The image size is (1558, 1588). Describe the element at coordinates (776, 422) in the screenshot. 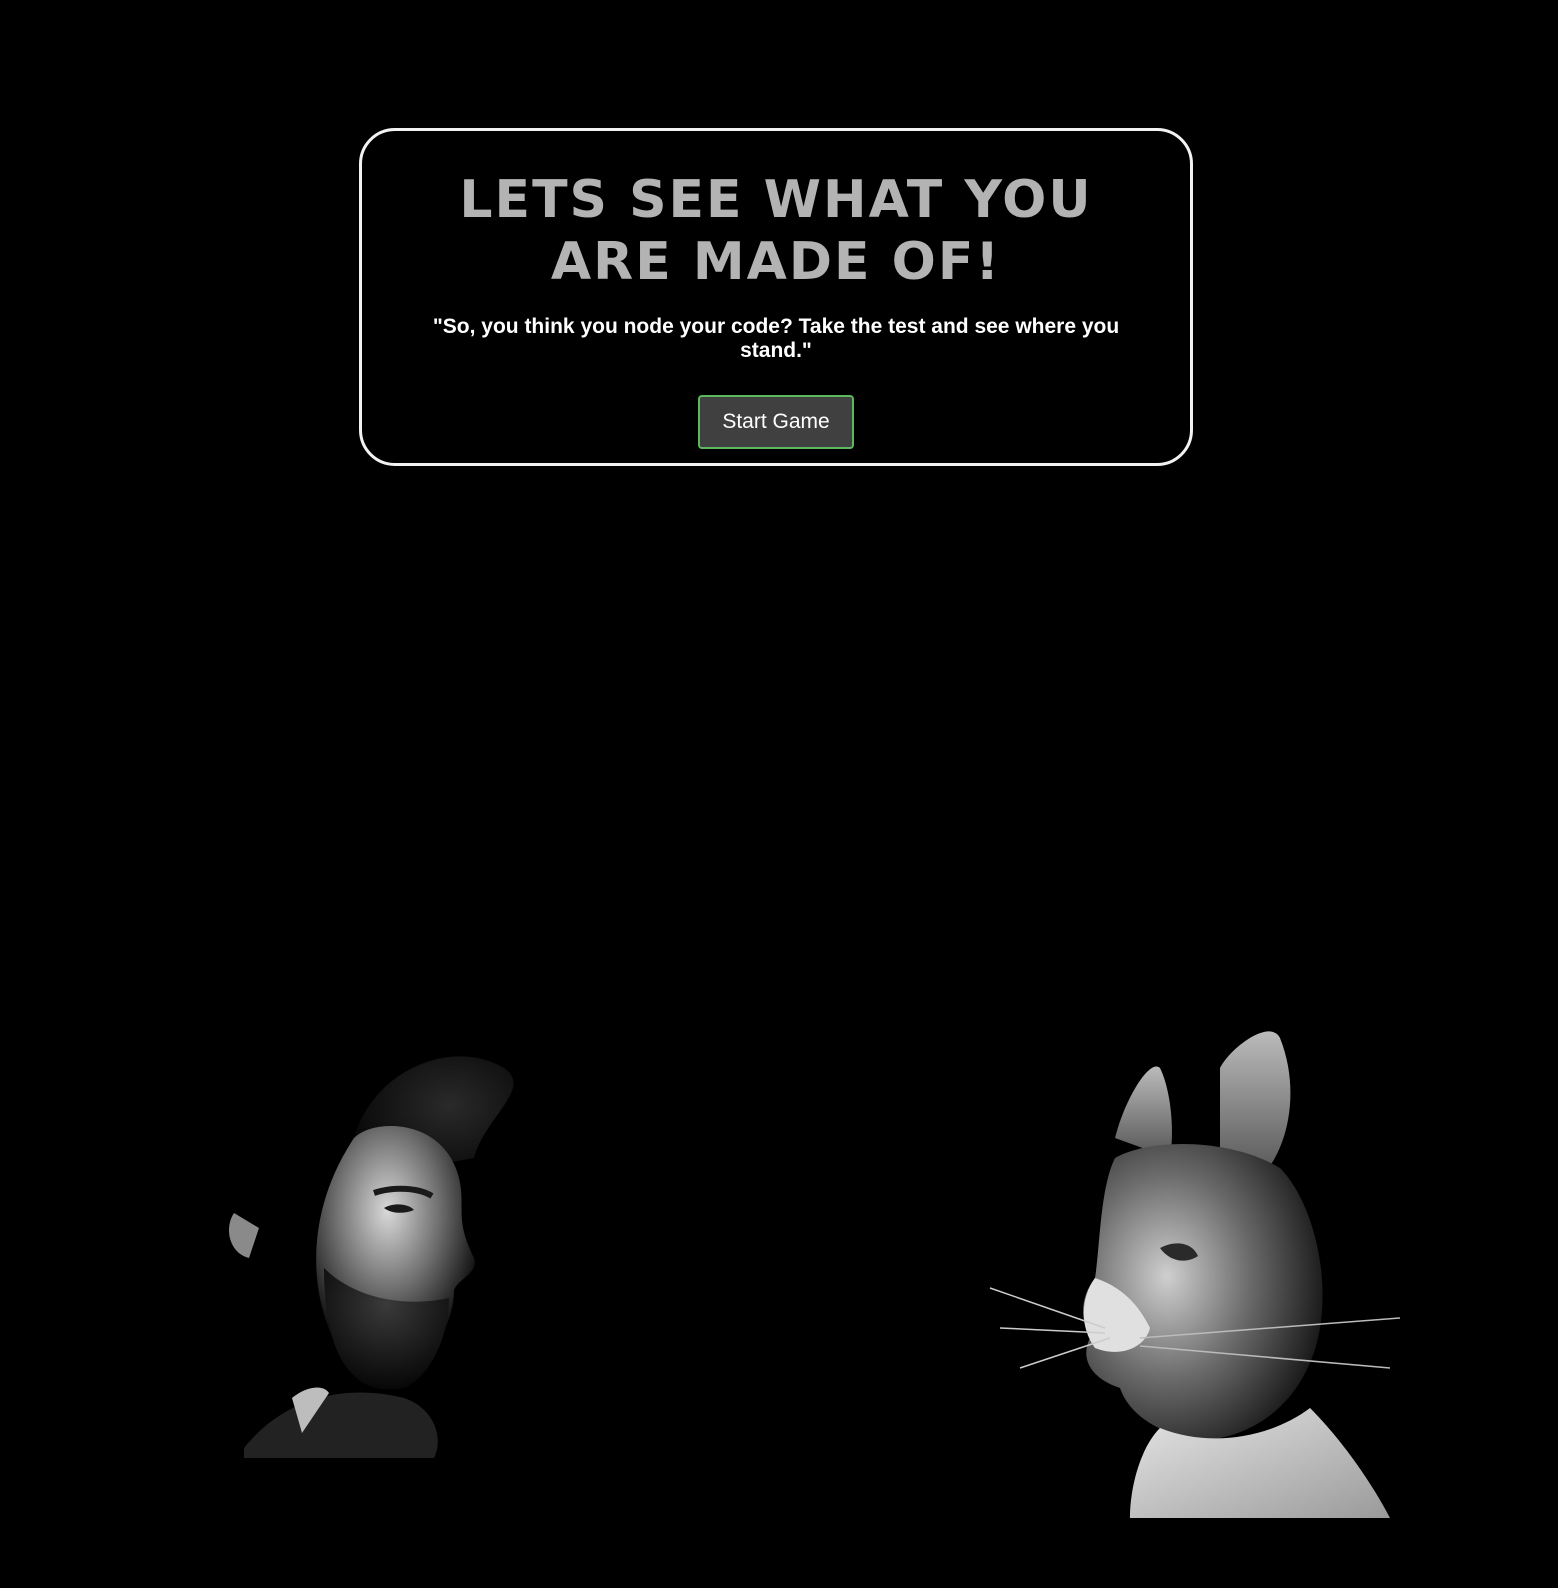

I see `start-game-button: Start Game` at that location.